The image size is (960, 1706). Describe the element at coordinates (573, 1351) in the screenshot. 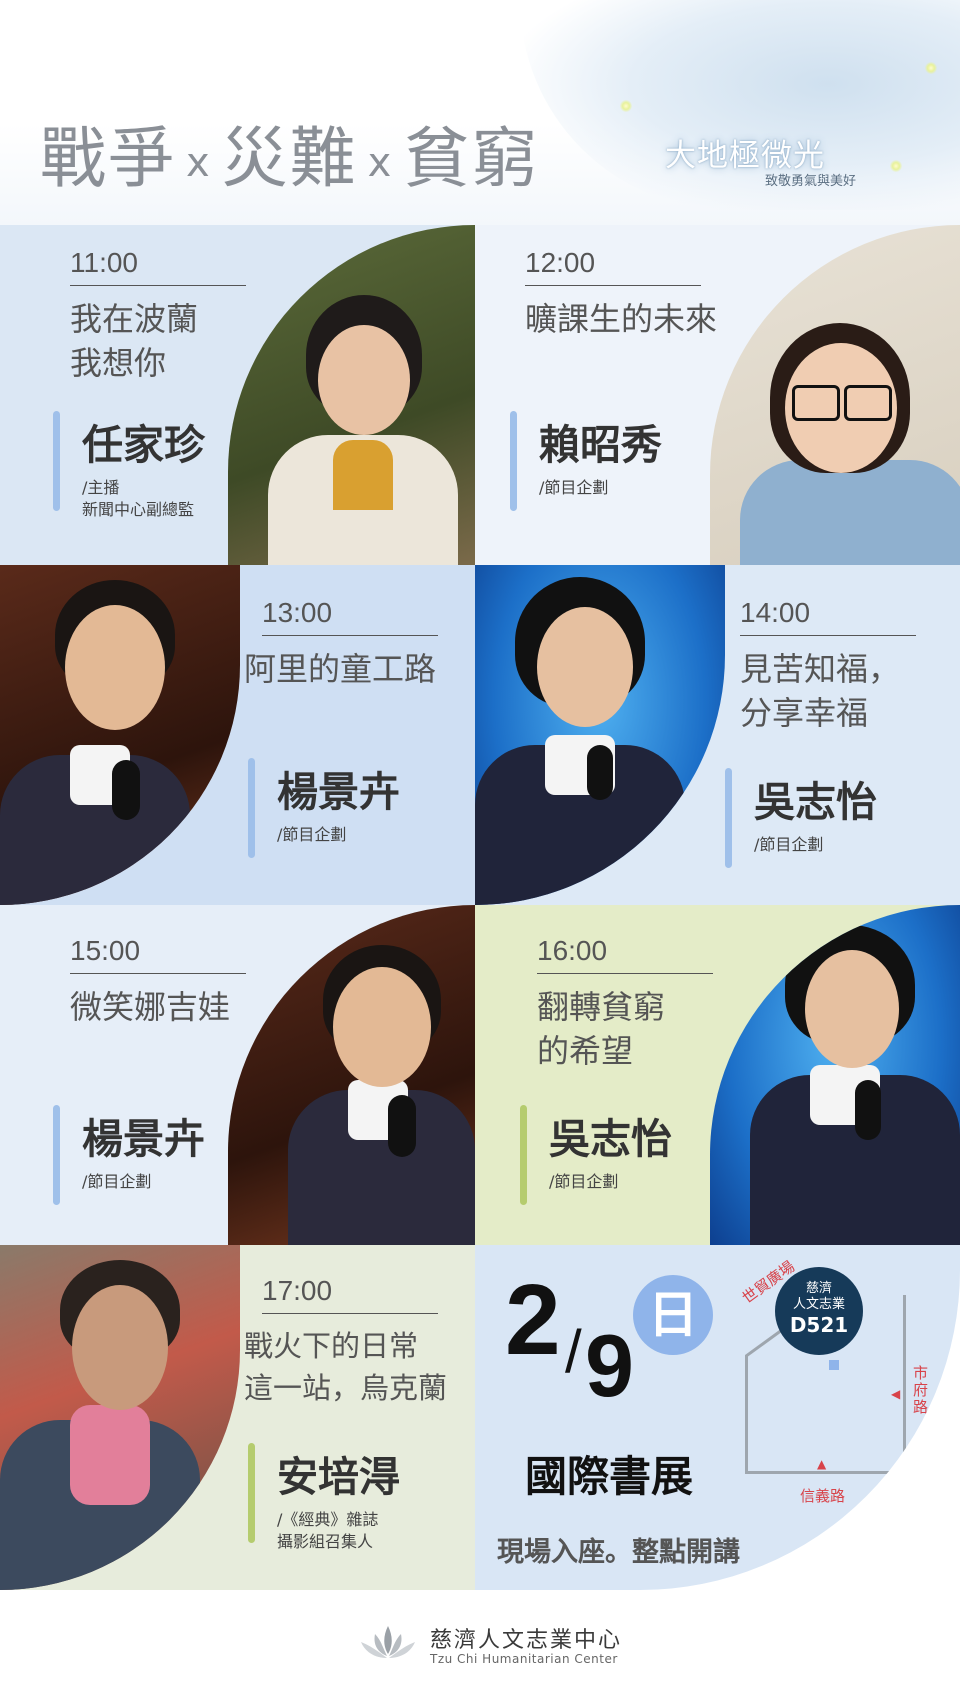

I see `date-slash: /` at that location.